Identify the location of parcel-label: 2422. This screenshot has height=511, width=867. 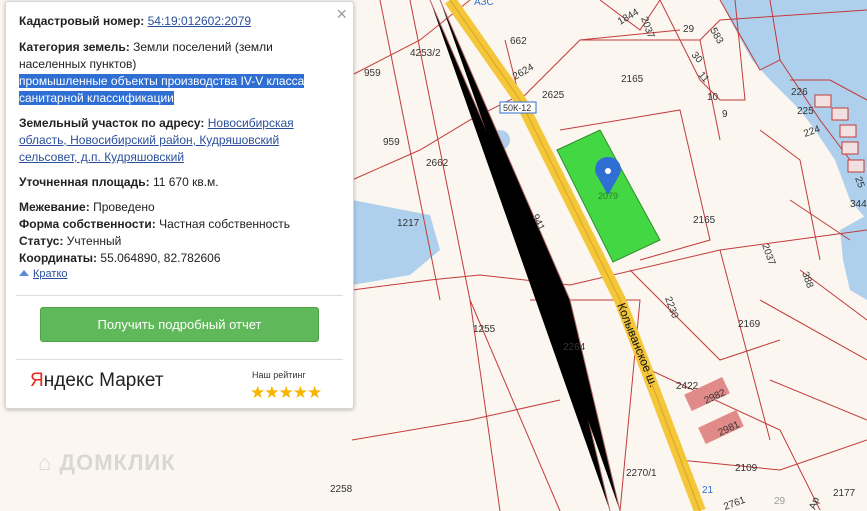
(687, 386).